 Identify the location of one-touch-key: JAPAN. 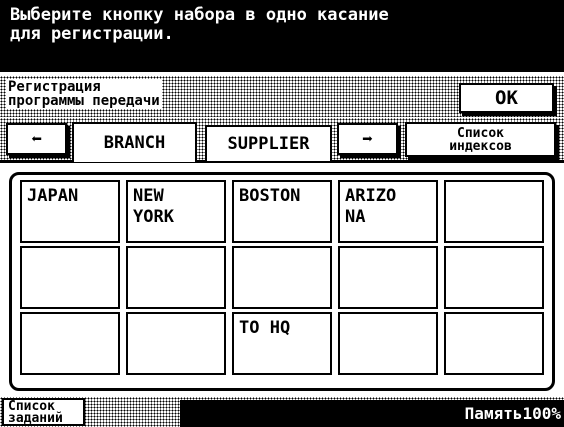
(70, 211).